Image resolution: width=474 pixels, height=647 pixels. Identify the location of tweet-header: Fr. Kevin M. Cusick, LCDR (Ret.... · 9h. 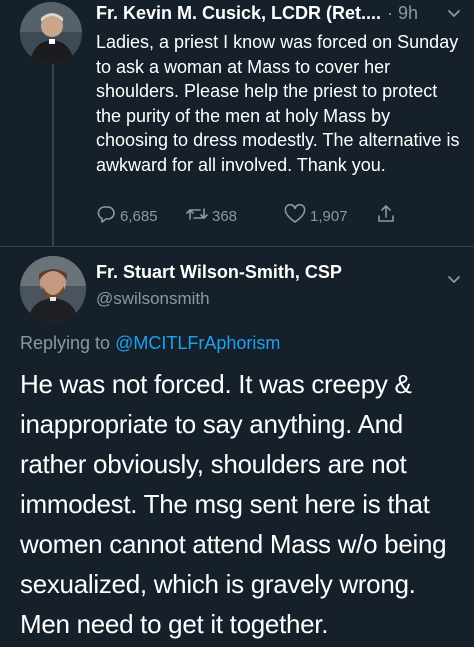
(281, 16).